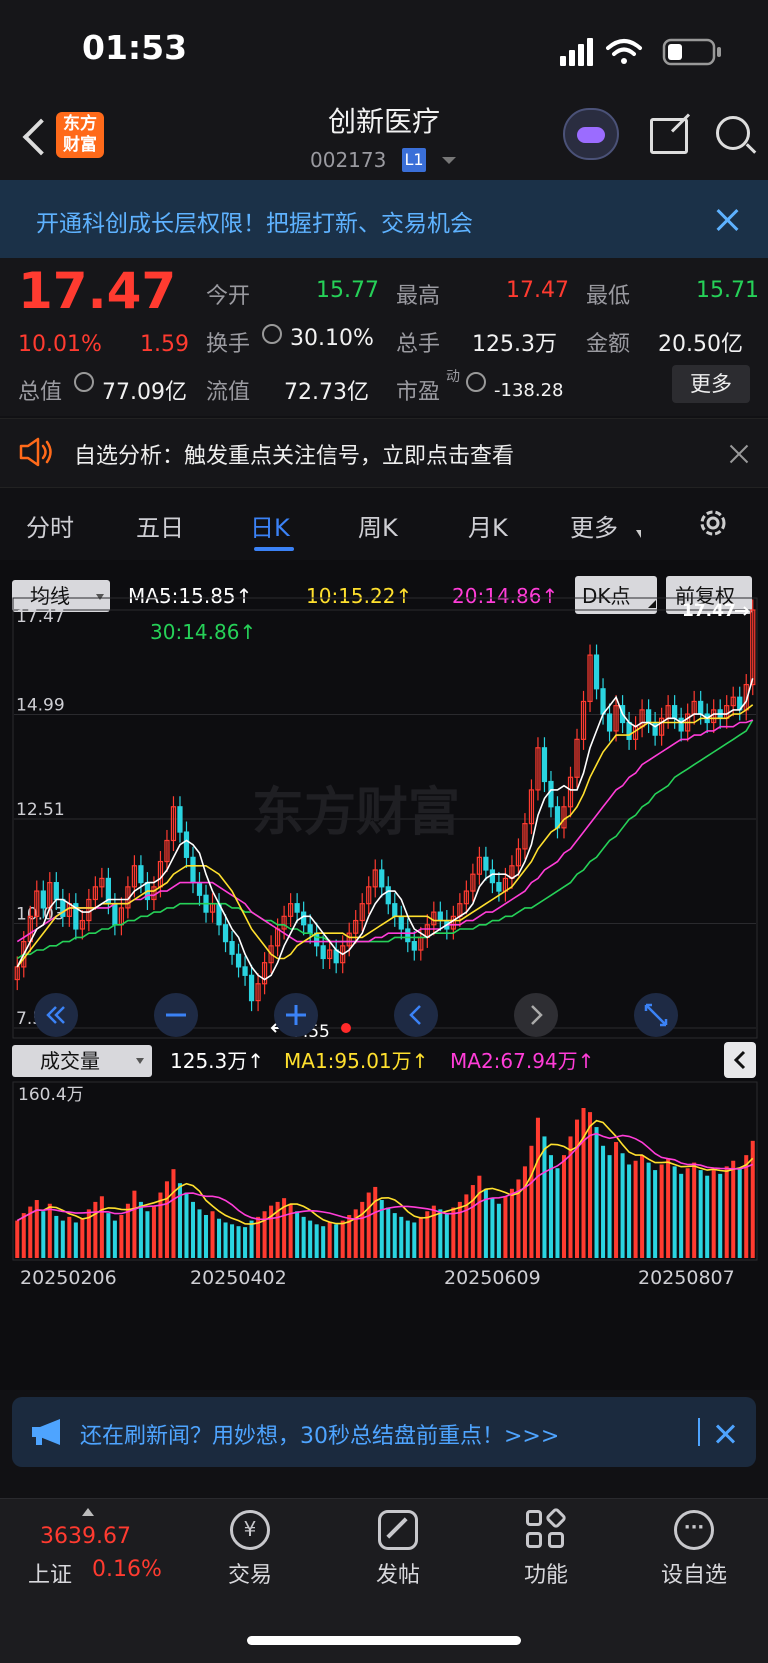 The height and width of the screenshot is (1663, 768). I want to click on prev-button, so click(416, 1015).